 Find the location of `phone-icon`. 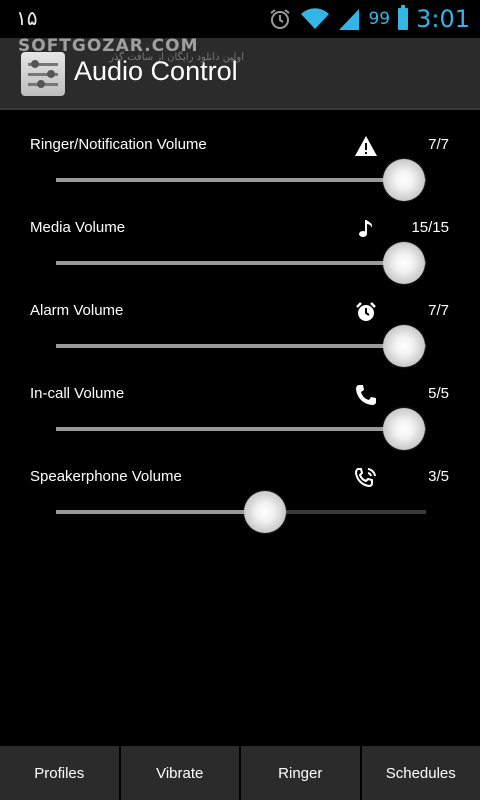

phone-icon is located at coordinates (366, 395).